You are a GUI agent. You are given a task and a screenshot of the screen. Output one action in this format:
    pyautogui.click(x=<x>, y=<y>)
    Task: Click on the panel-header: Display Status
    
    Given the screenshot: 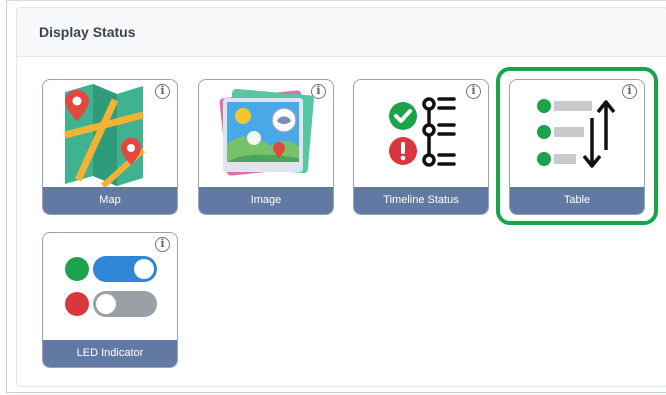 What is the action you would take?
    pyautogui.click(x=341, y=32)
    